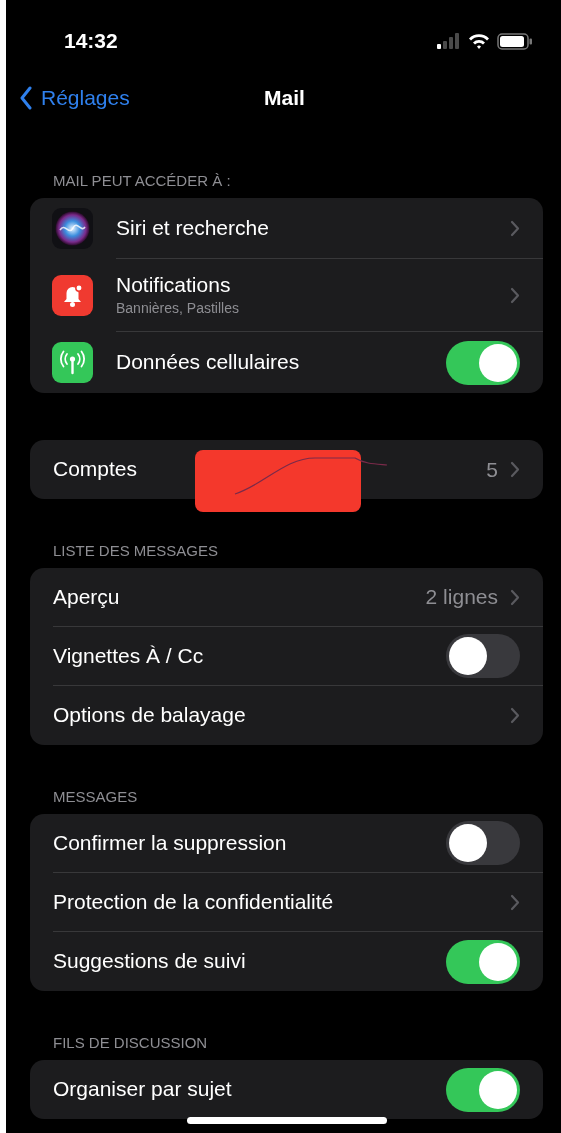 The image size is (561, 1133). I want to click on status-time: 14:32, so click(91, 41).